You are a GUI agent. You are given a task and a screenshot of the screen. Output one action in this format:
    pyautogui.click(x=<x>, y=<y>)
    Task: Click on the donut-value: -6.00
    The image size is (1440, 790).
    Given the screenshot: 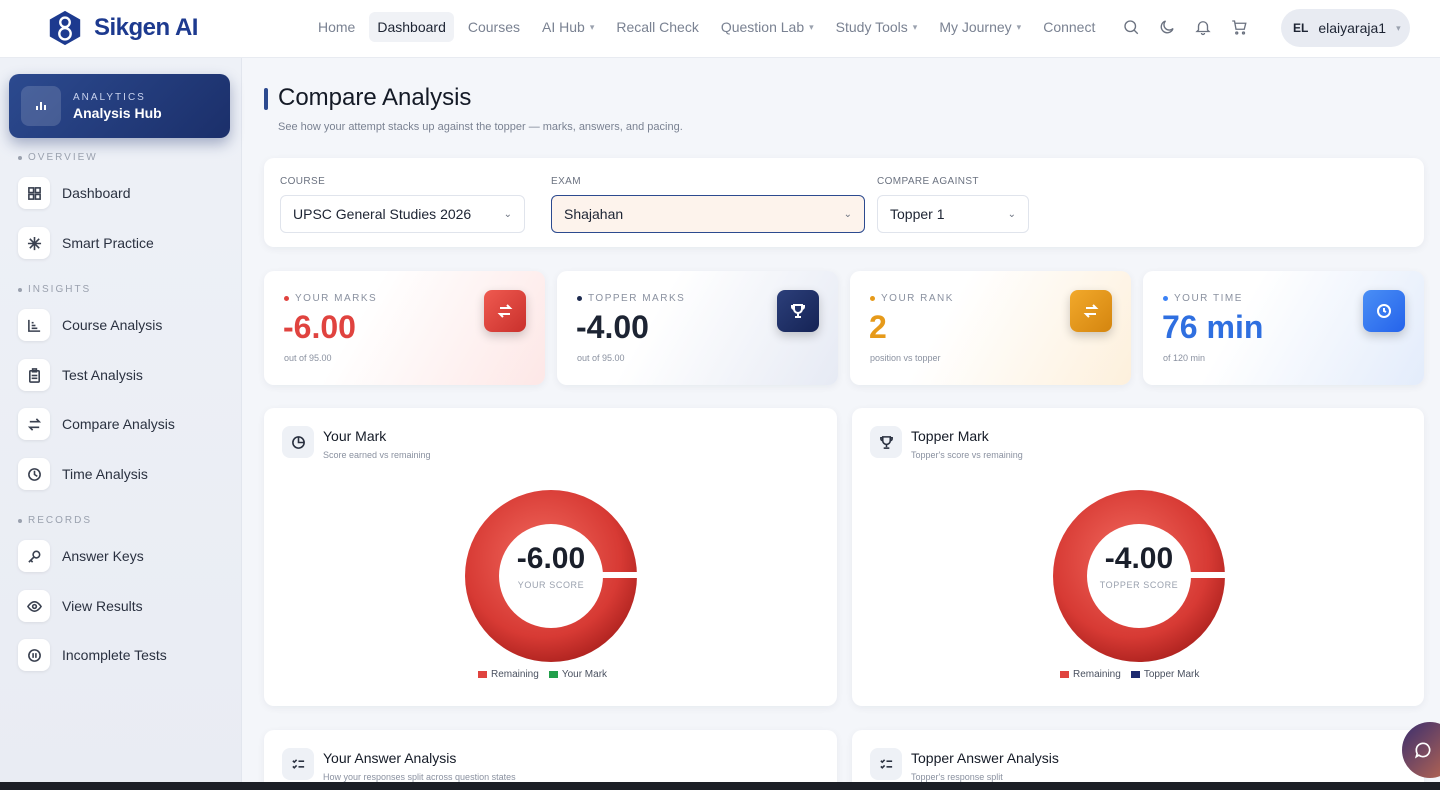 What is the action you would take?
    pyautogui.click(x=551, y=558)
    